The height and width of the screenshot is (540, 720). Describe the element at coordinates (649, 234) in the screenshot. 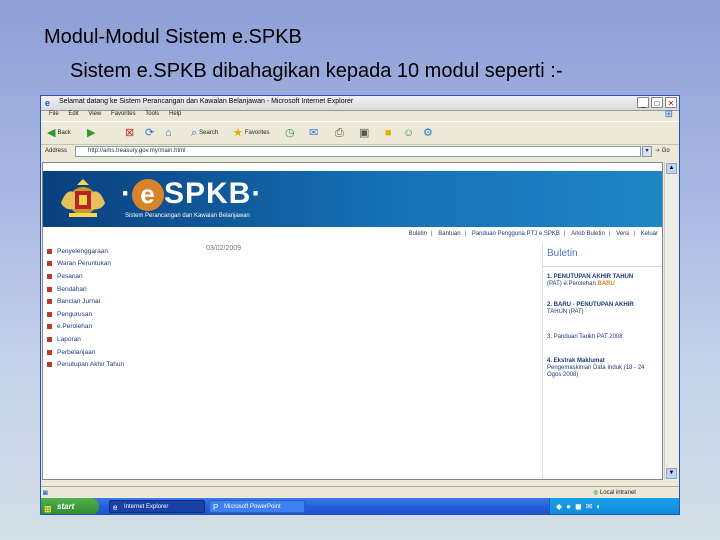

I see `nav-keluar: Keluar` at that location.